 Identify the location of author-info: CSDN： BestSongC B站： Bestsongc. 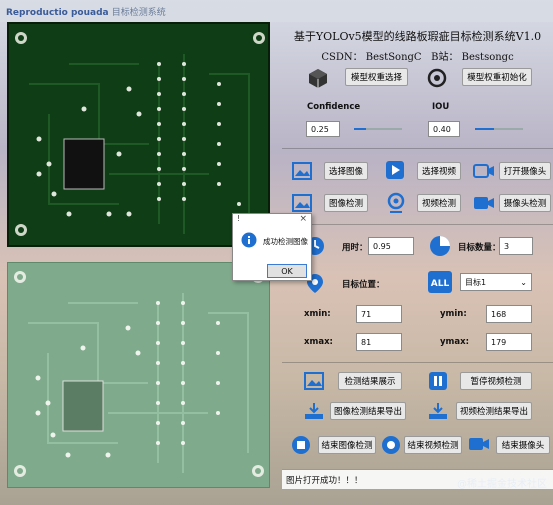
(417, 55).